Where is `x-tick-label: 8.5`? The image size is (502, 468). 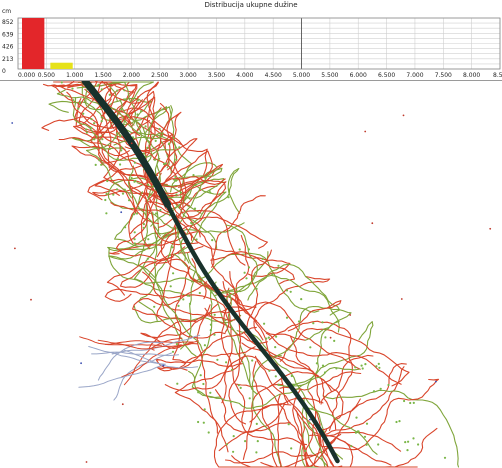
x-tick-label: 8.5 is located at coordinates (497, 75).